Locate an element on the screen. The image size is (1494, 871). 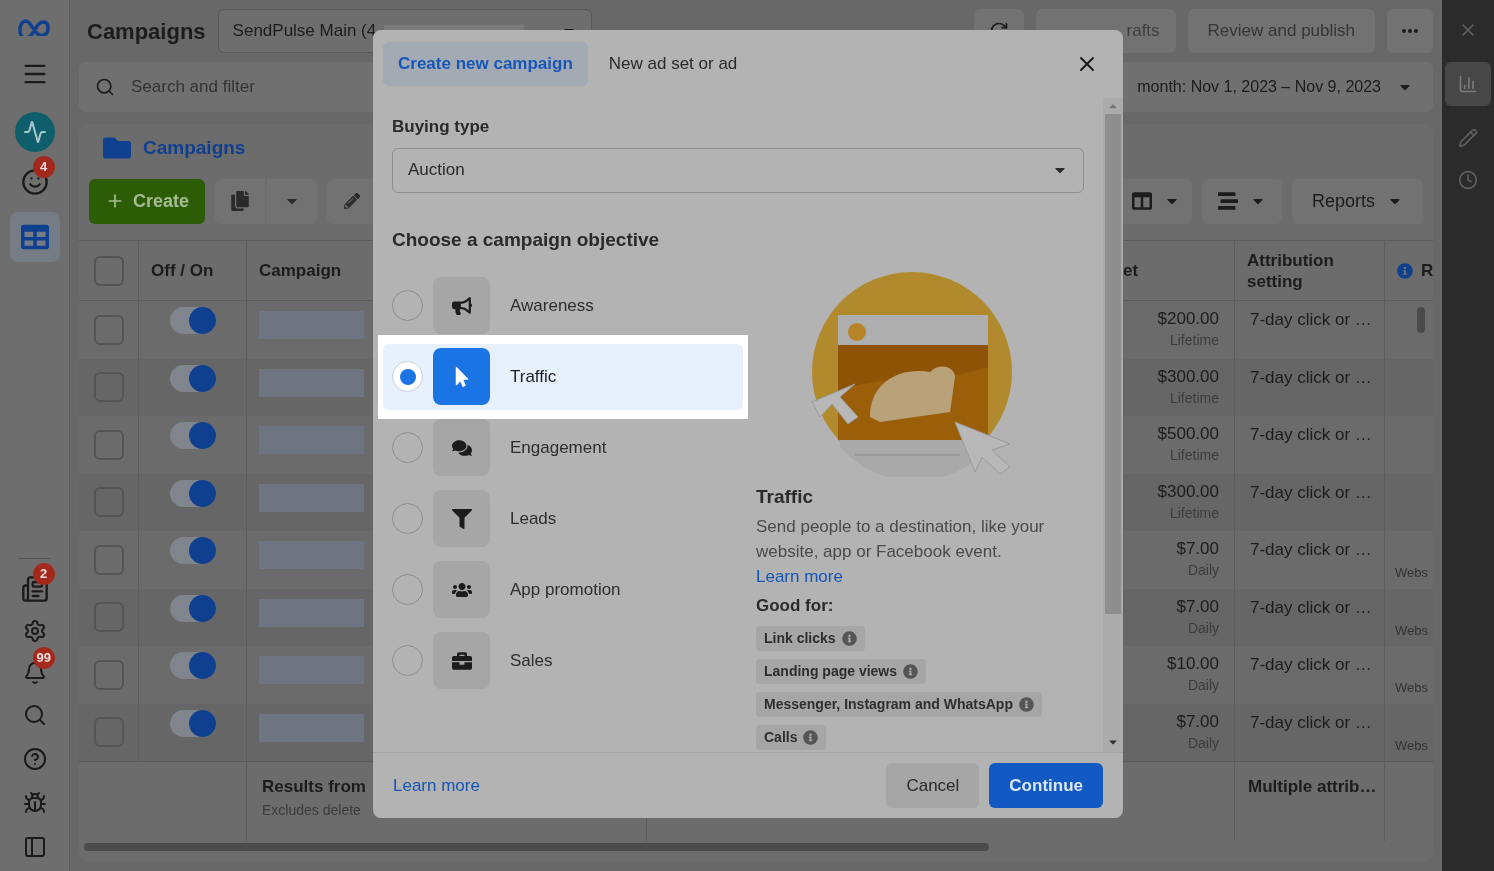
review-publish-button: Review and publish is located at coordinates (1281, 31).